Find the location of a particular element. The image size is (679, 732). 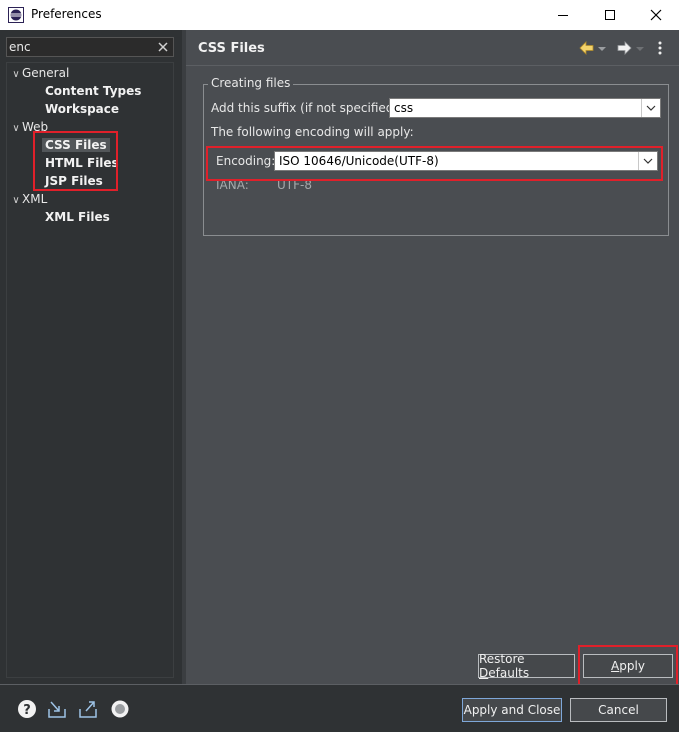

encoding-note: The following encoding will apply: is located at coordinates (312, 132).